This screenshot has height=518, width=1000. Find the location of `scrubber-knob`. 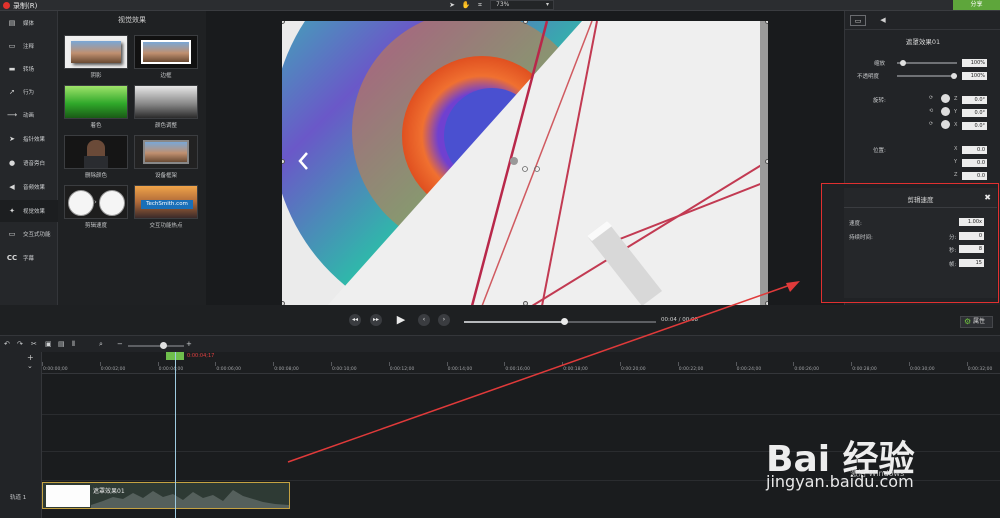

scrubber-knob is located at coordinates (564, 321).